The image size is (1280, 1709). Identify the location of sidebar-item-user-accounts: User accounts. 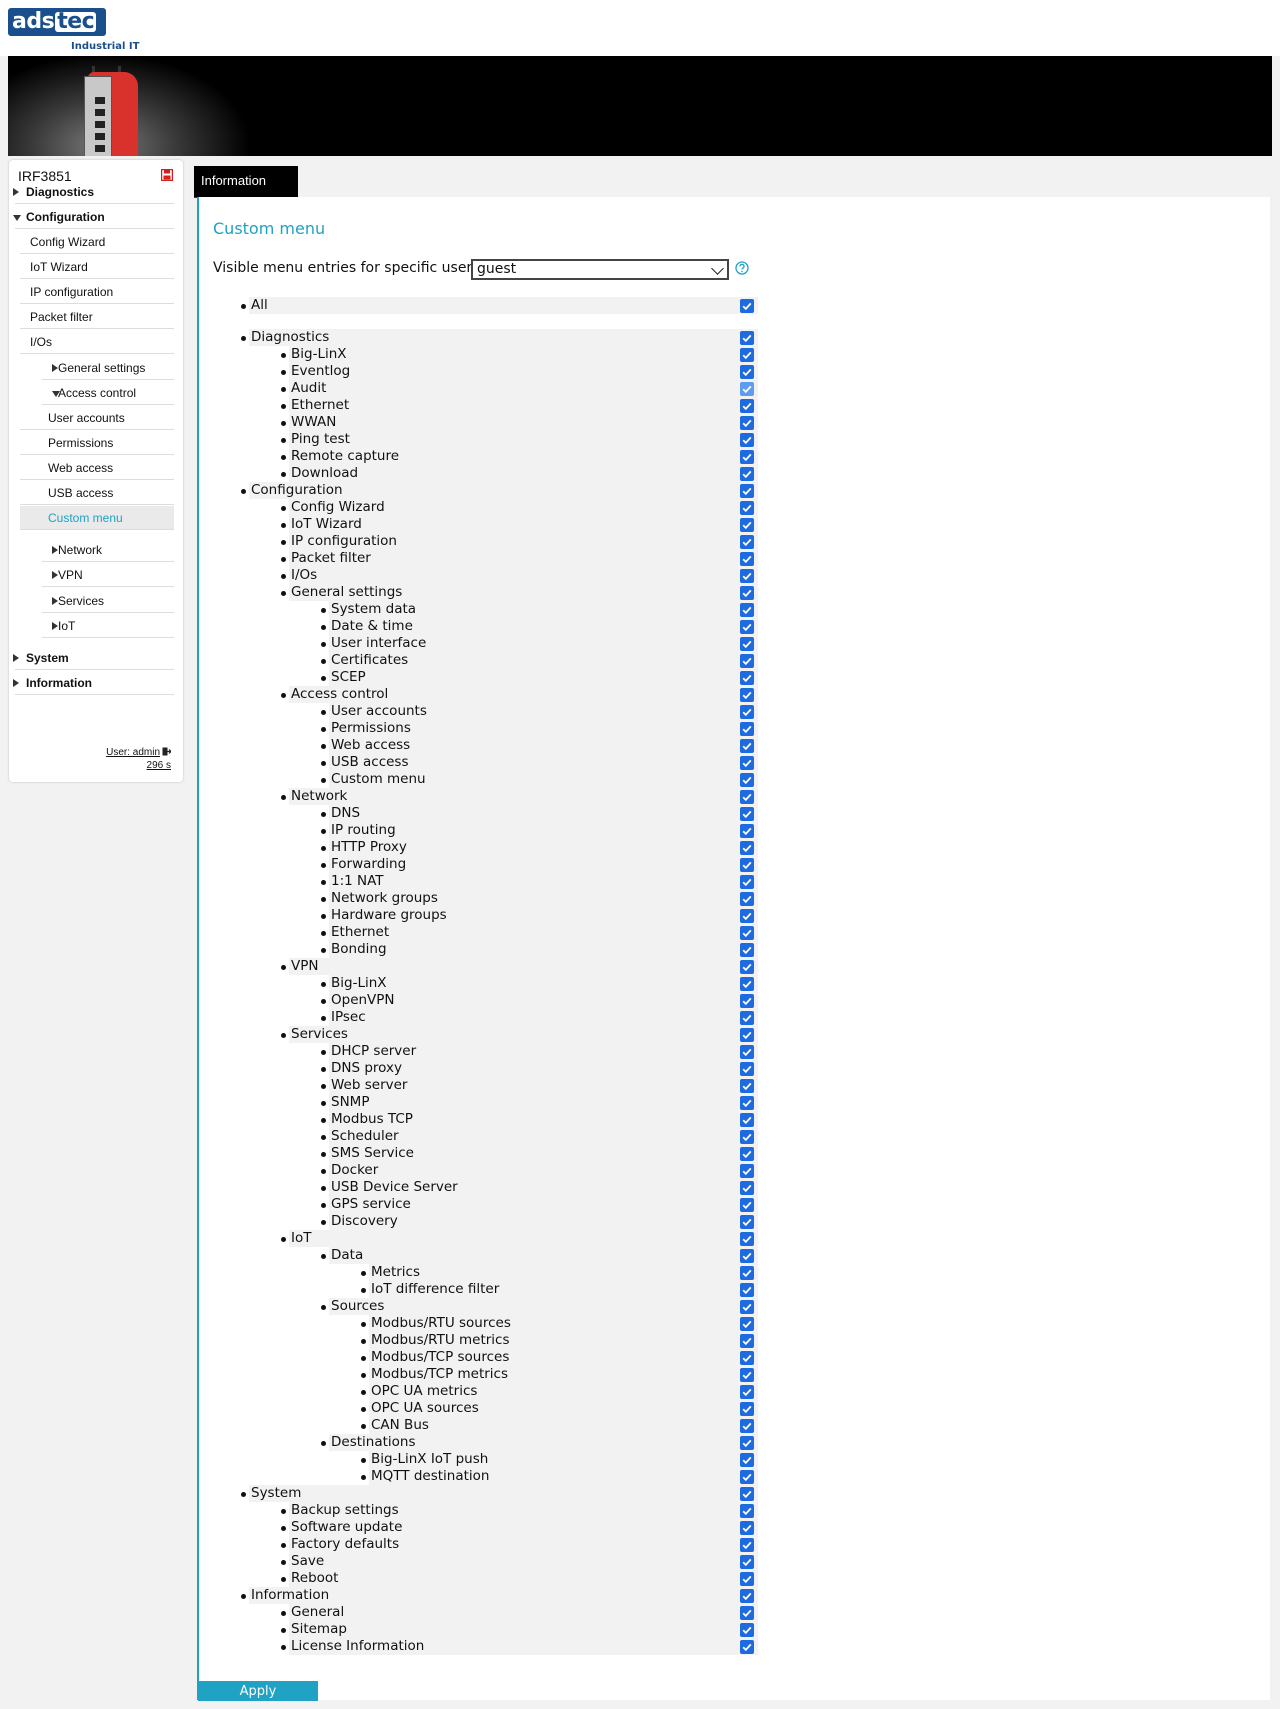
(97, 418).